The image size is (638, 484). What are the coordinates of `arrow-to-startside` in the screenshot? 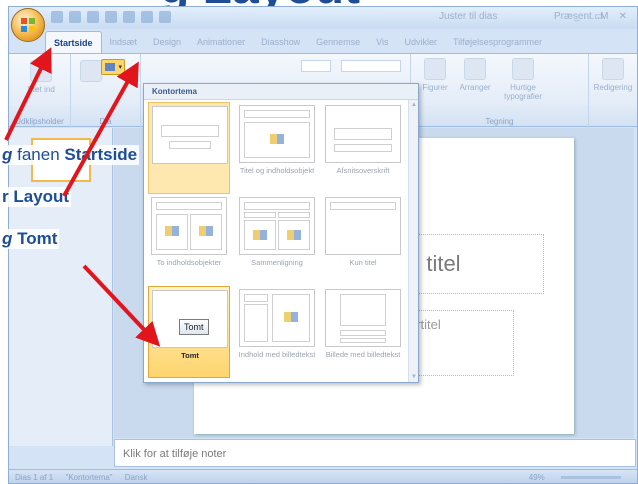 It's located at (28, 94).